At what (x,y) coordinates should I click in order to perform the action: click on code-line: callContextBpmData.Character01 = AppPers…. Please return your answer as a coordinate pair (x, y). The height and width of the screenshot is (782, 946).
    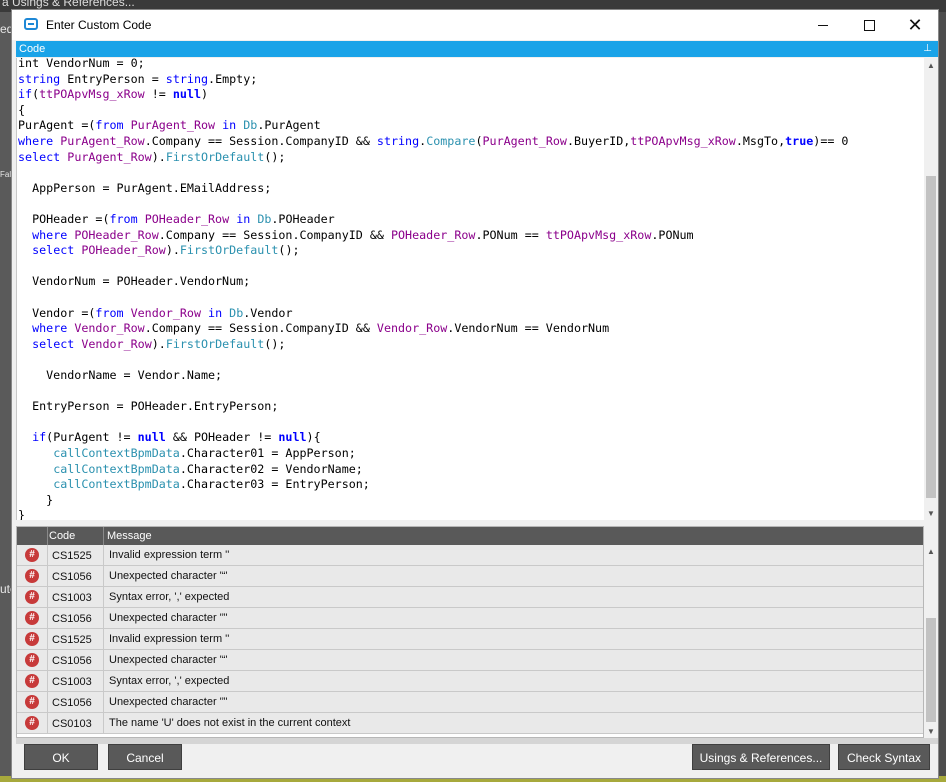
    Looking at the image, I should click on (187, 453).